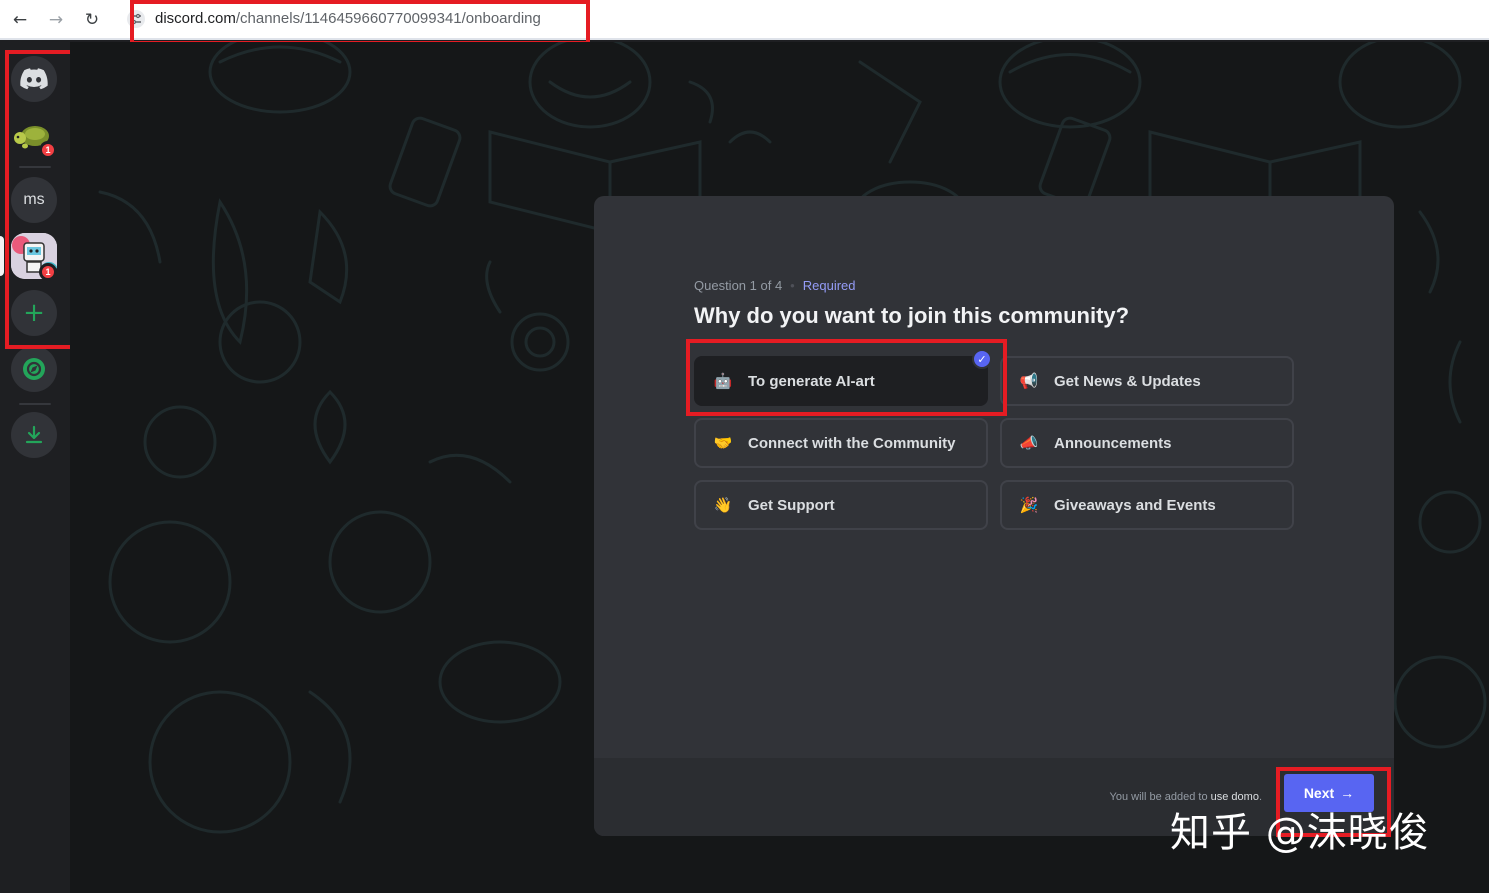  Describe the element at coordinates (912, 315) in the screenshot. I see `question-title: Why do you want to join this community?` at that location.